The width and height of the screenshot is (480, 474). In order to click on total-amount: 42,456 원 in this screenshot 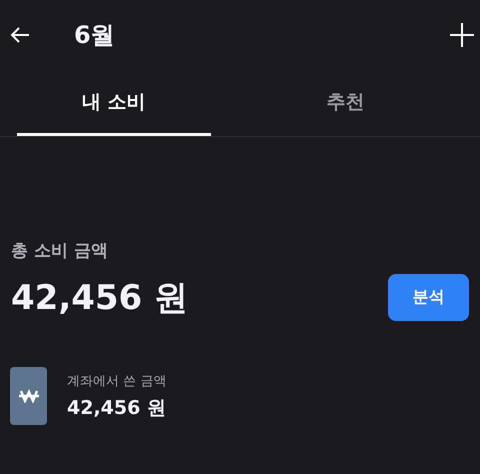, I will do `click(99, 298)`.